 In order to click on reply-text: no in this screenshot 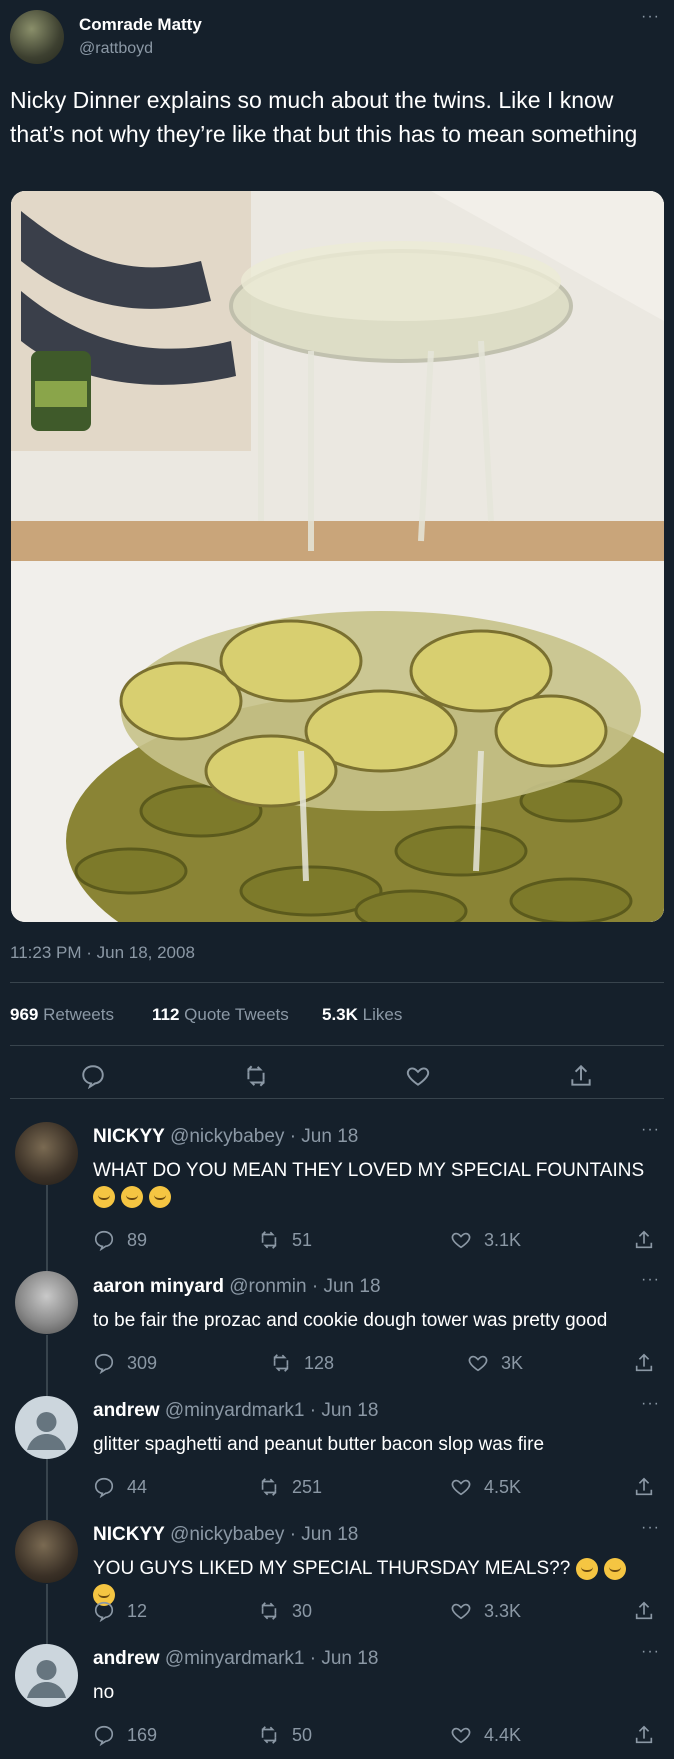, I will do `click(104, 1692)`.